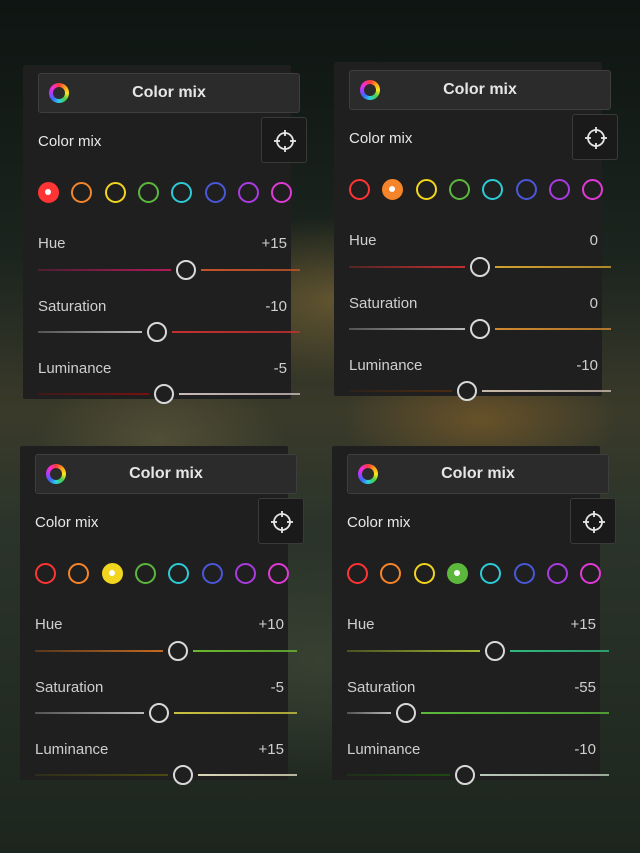 The image size is (640, 853). I want to click on luminance-value: +15, so click(271, 749).